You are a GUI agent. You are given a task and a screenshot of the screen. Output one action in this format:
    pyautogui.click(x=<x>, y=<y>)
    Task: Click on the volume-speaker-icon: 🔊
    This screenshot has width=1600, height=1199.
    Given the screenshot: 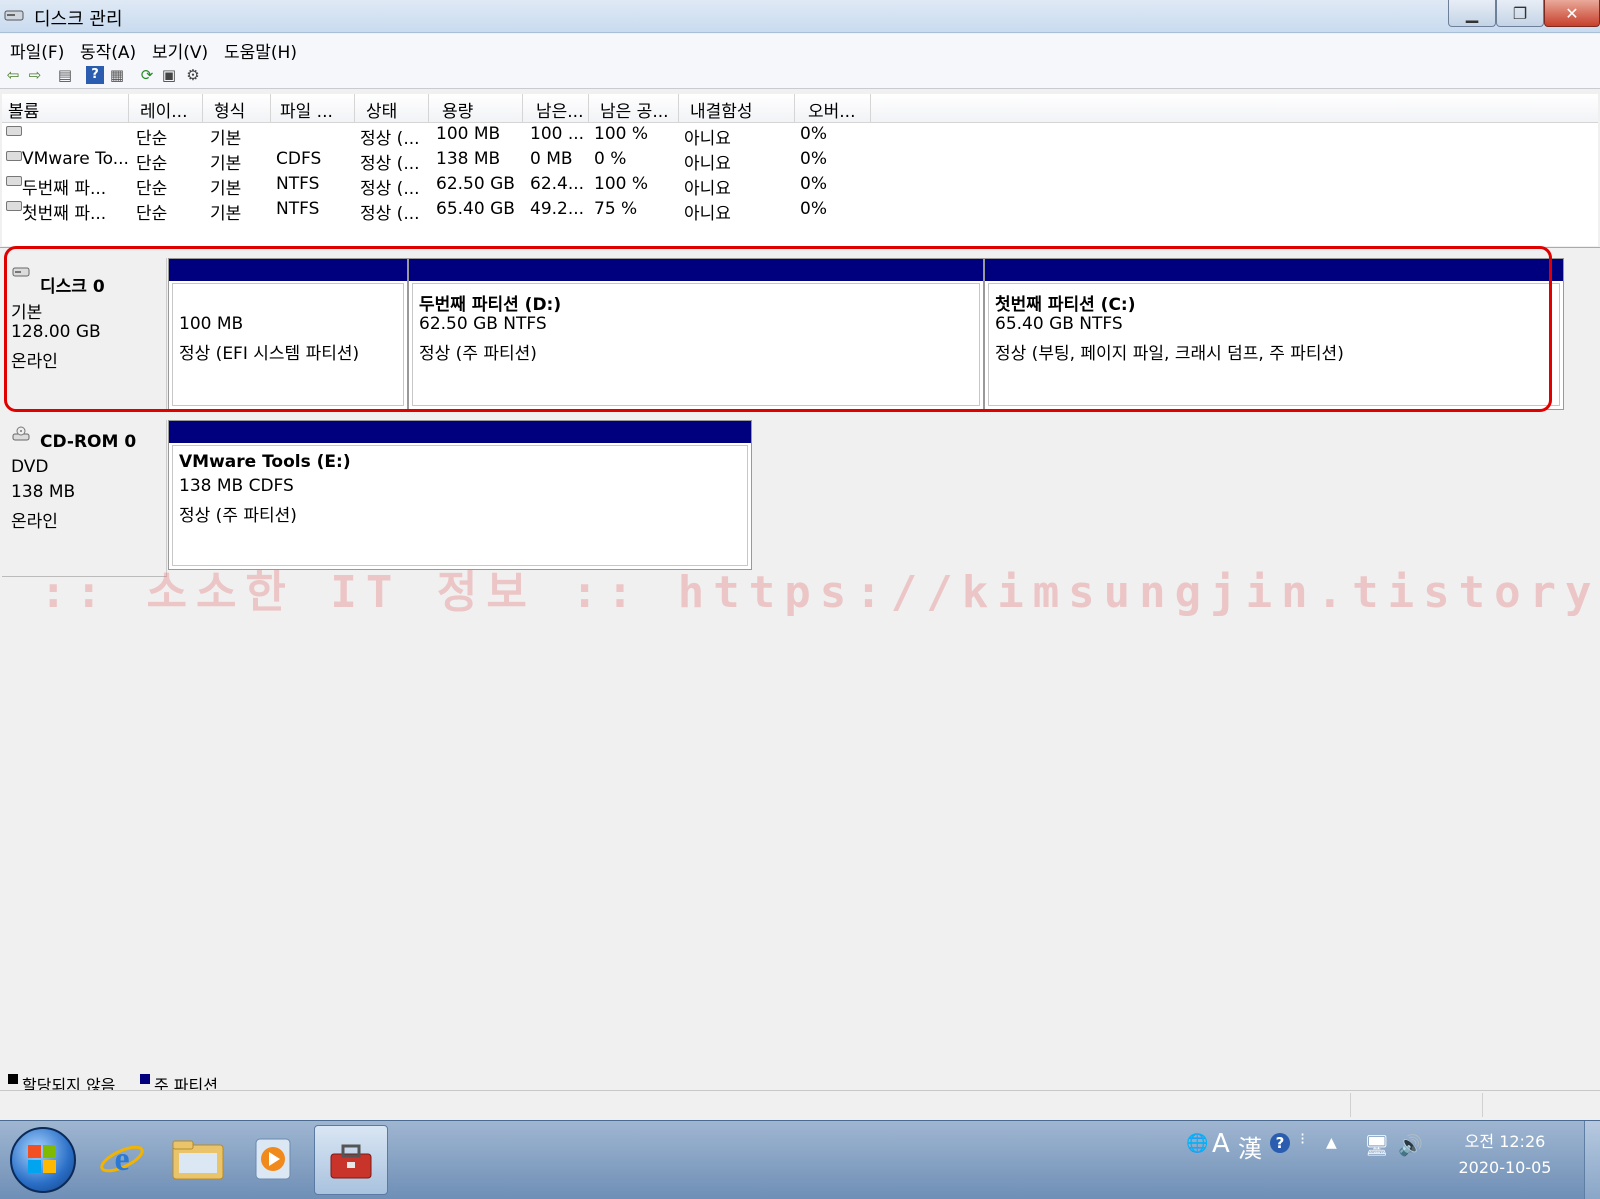 What is the action you would take?
    pyautogui.click(x=1410, y=1145)
    